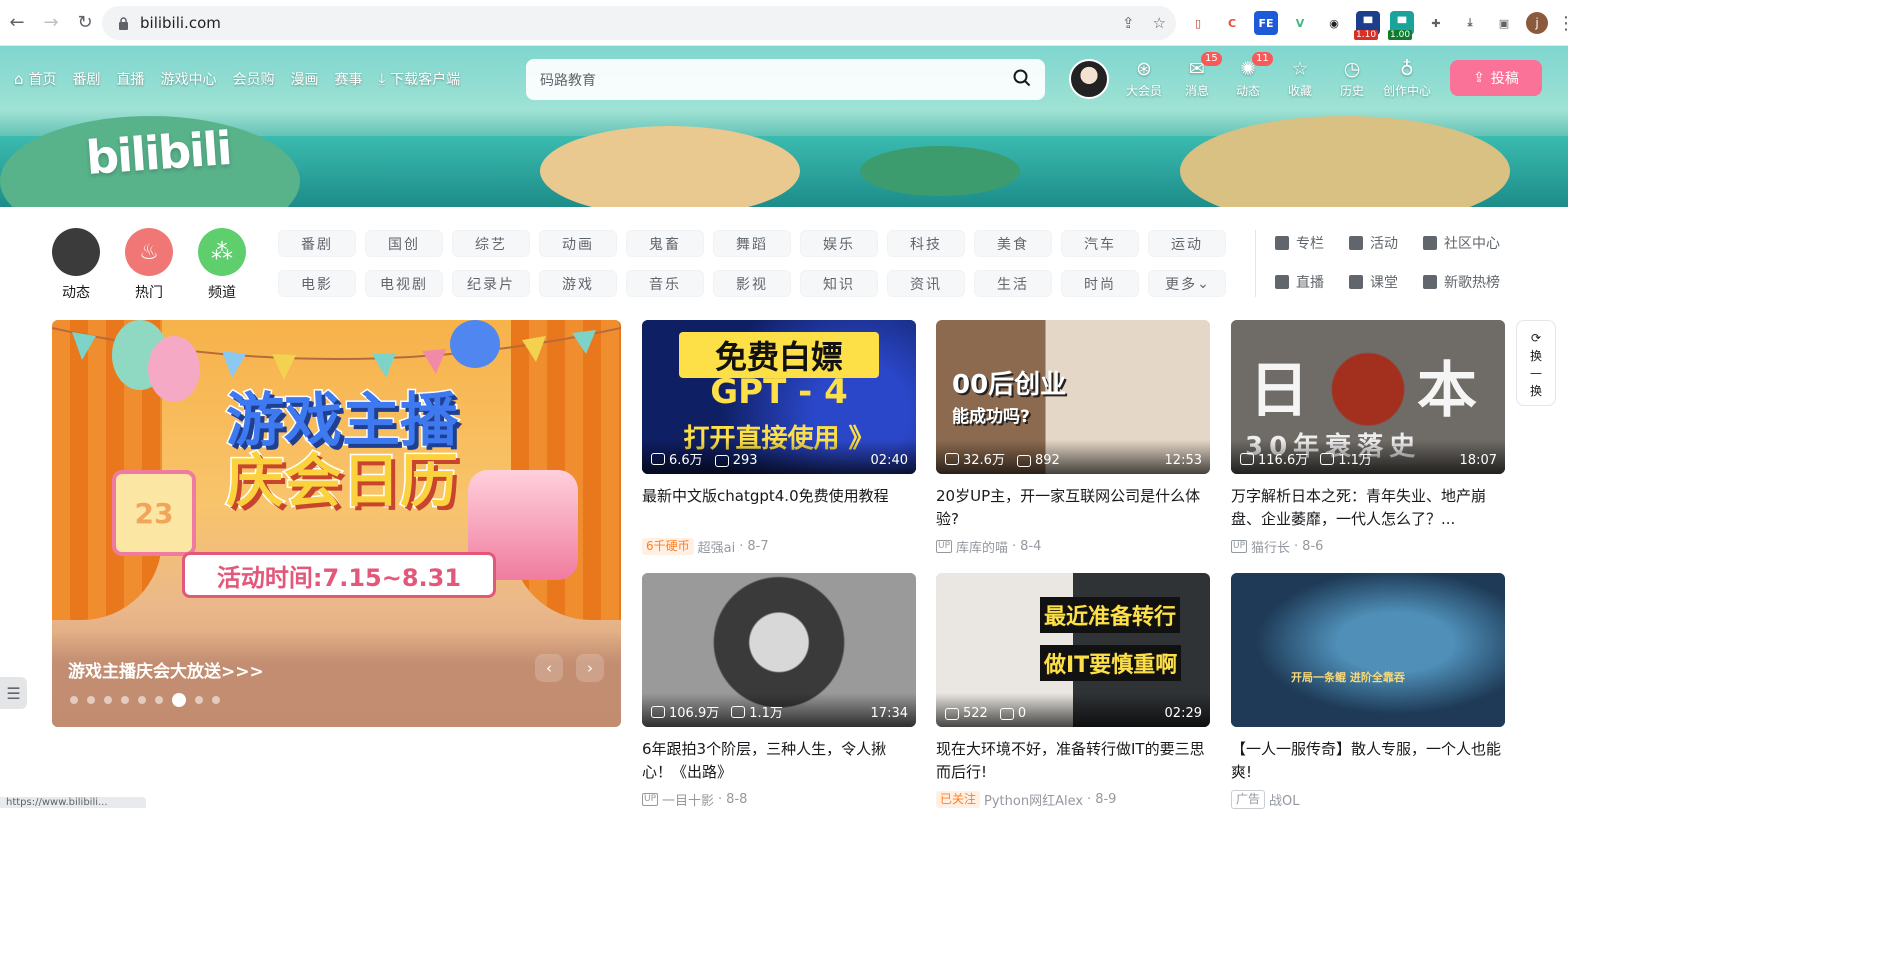  I want to click on author-name: 超强ai, so click(717, 546).